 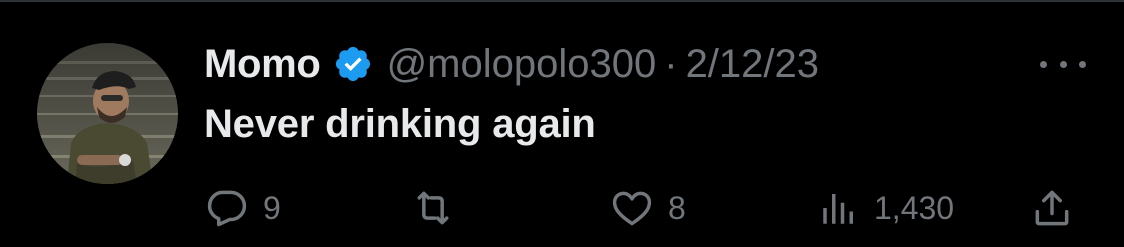 I want to click on like-button: 8, so click(x=648, y=208).